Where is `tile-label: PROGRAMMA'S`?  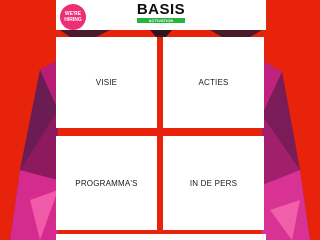
tile-label: PROGRAMMA'S is located at coordinates (106, 183).